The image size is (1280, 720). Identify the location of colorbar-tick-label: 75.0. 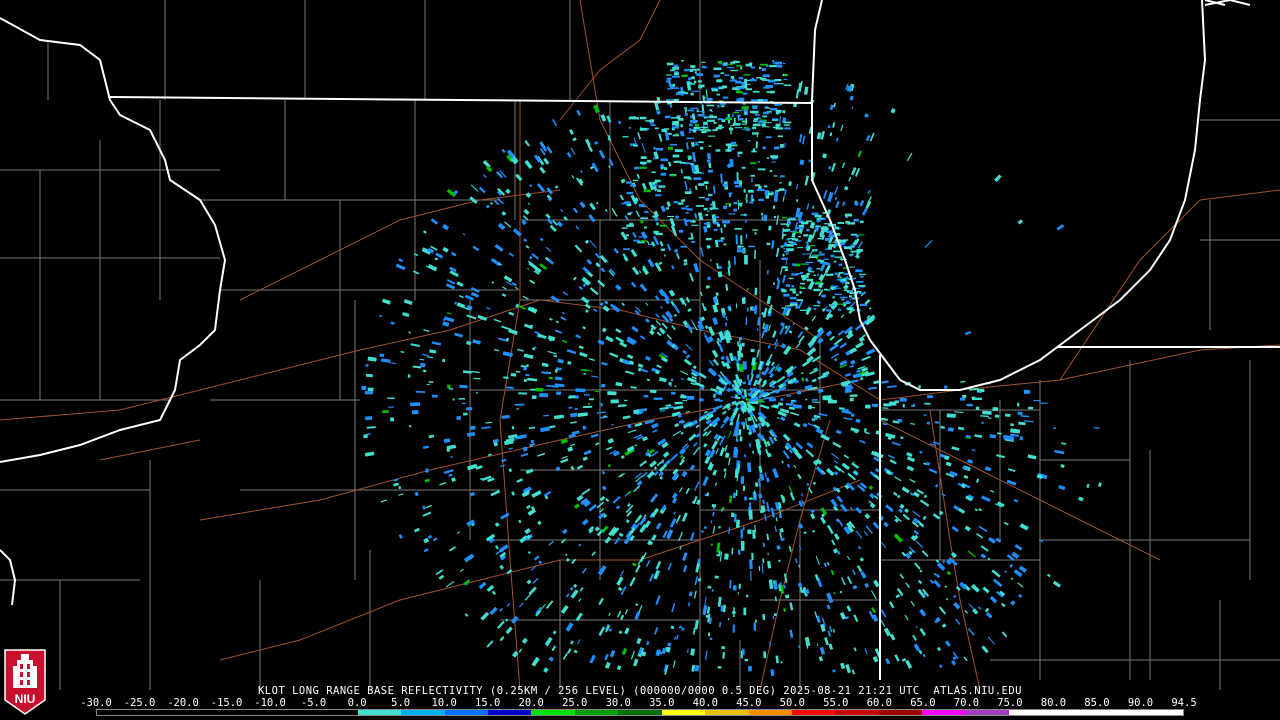
(1010, 703).